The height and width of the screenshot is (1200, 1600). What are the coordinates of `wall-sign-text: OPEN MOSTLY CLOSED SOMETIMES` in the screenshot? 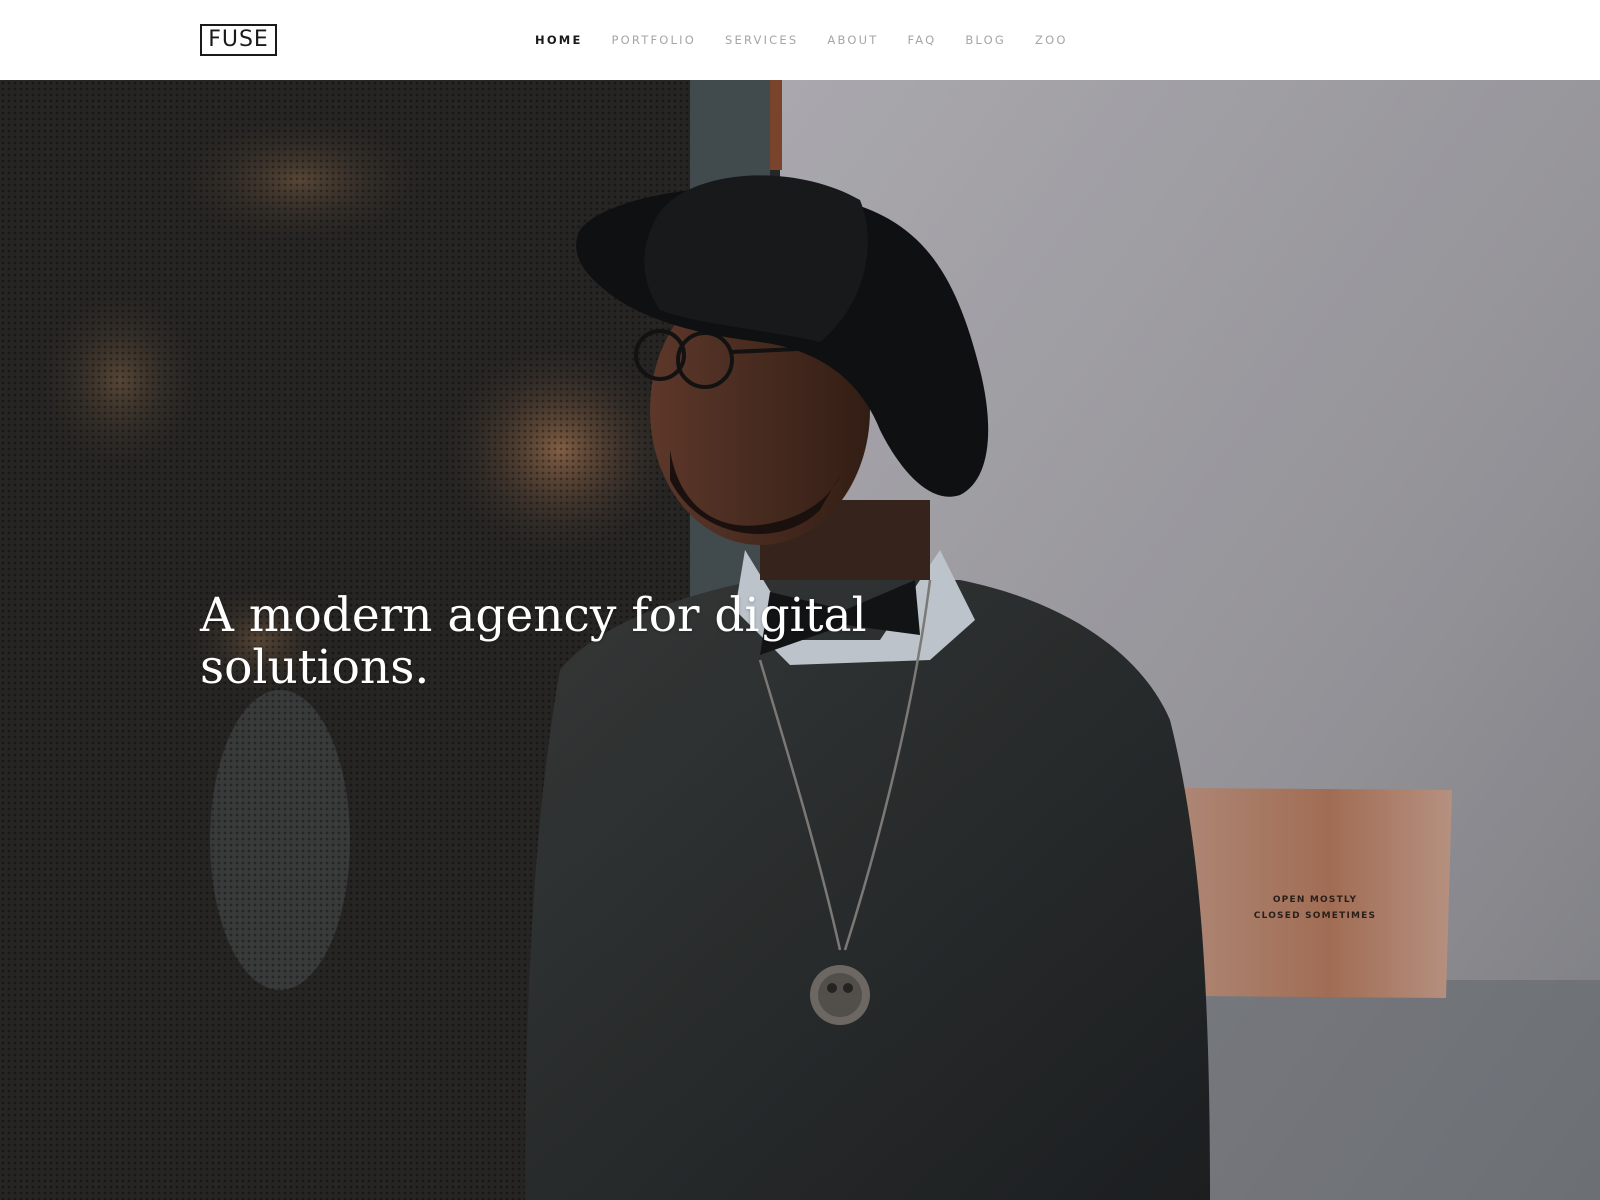 It's located at (1315, 908).